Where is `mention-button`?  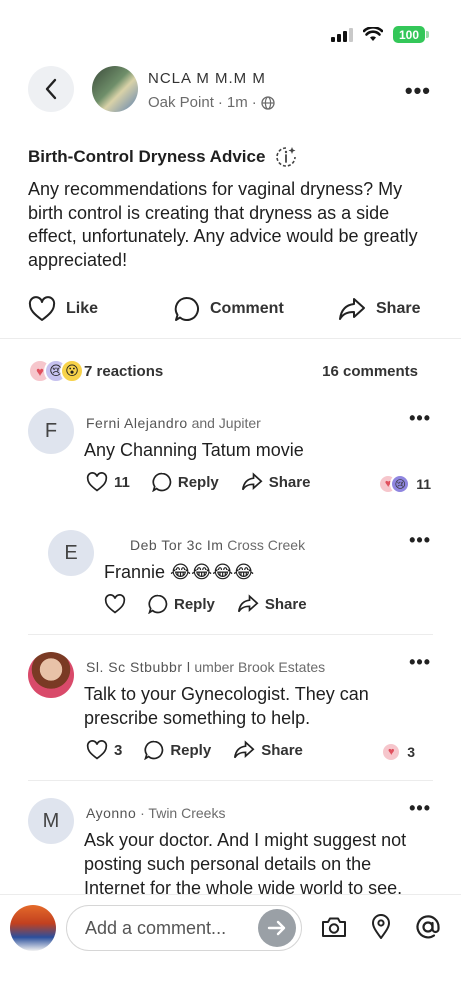 mention-button is located at coordinates (428, 927).